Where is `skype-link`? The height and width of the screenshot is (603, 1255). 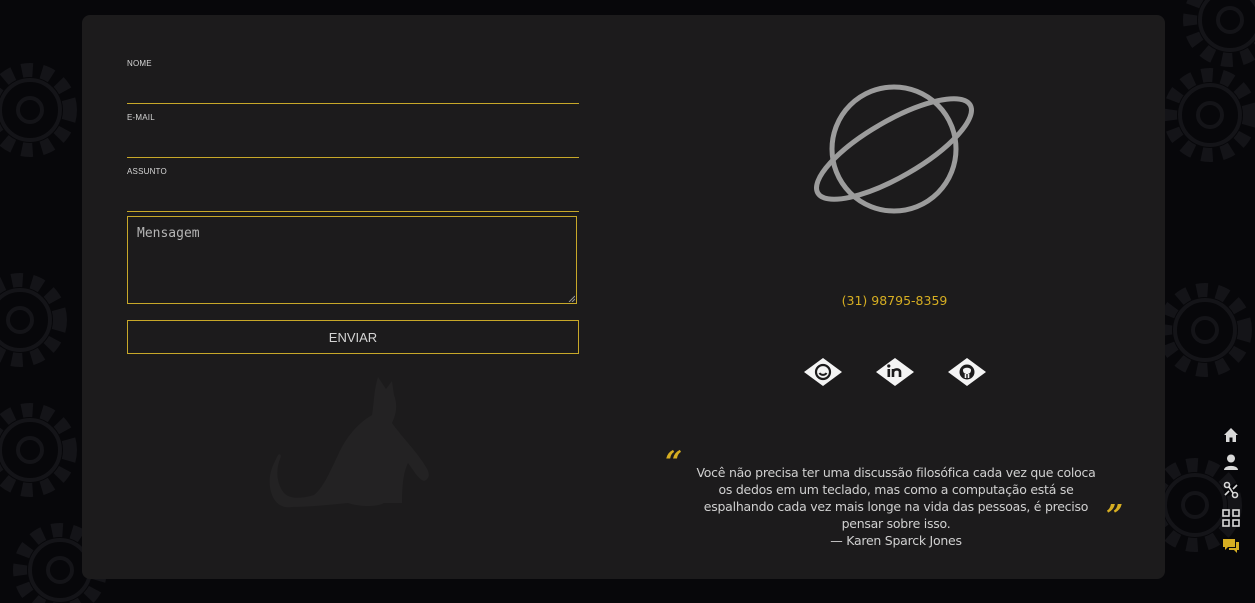 skype-link is located at coordinates (823, 372).